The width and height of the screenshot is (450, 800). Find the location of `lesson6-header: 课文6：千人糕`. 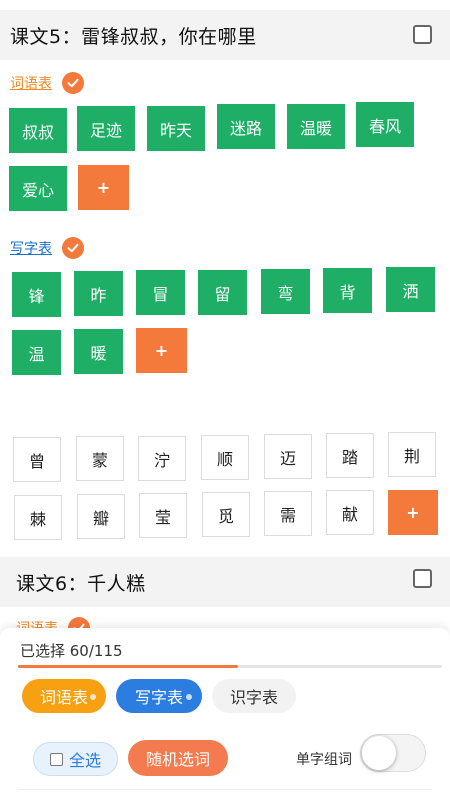

lesson6-header: 课文6：千人糕 is located at coordinates (225, 582).